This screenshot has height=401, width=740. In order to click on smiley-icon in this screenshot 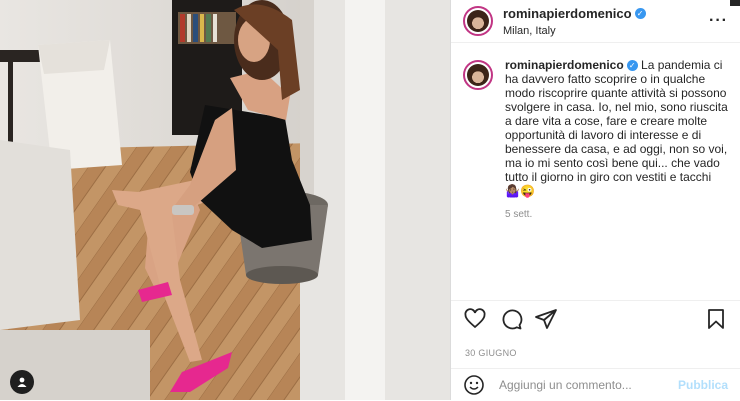, I will do `click(474, 385)`.